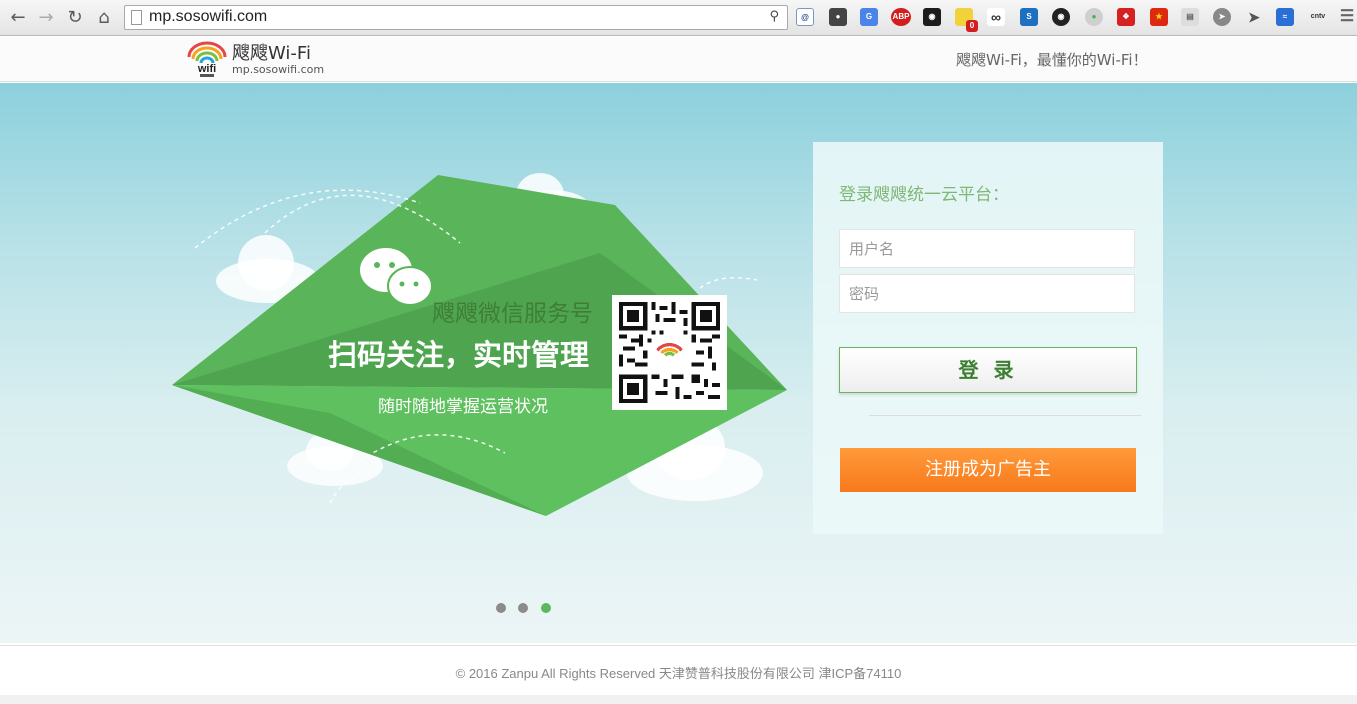 This screenshot has width=1357, height=704. I want to click on login-button: 登 录, so click(988, 370).